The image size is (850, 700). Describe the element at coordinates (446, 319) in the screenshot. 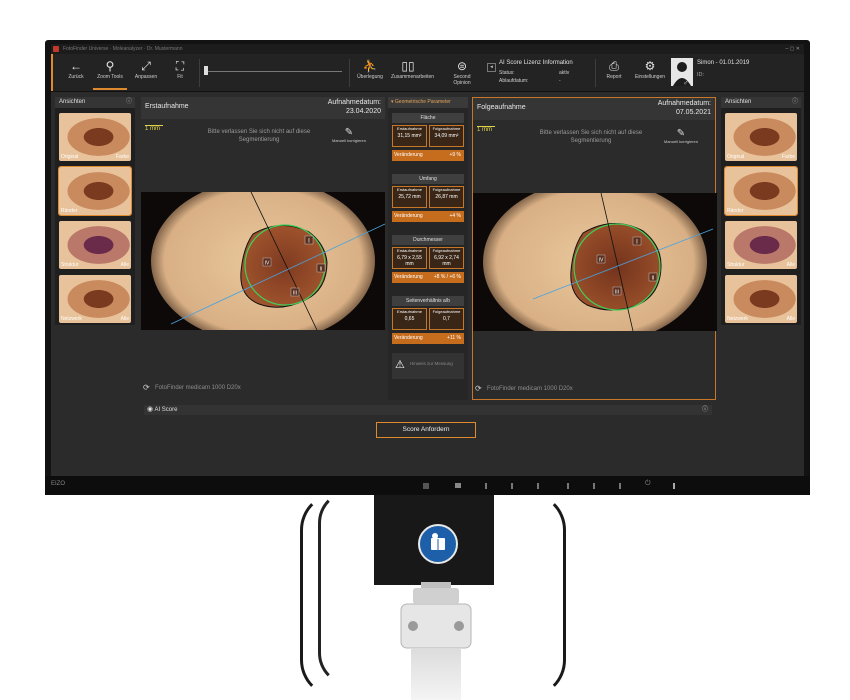

I see `follow-value-box: Folgeaufnahme 0,7` at that location.